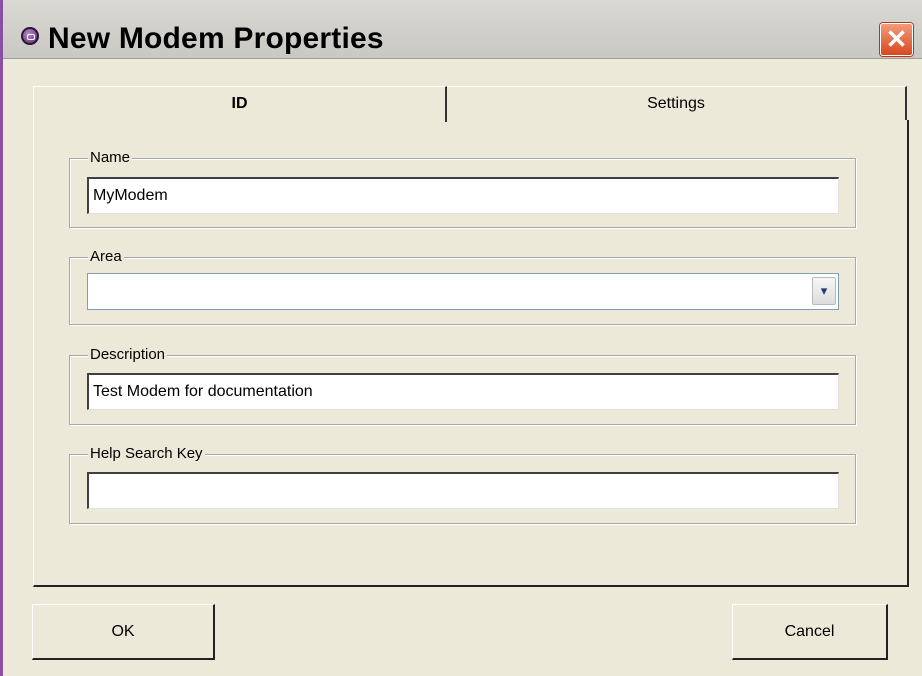  Describe the element at coordinates (128, 355) in the screenshot. I see `description-label: Description` at that location.